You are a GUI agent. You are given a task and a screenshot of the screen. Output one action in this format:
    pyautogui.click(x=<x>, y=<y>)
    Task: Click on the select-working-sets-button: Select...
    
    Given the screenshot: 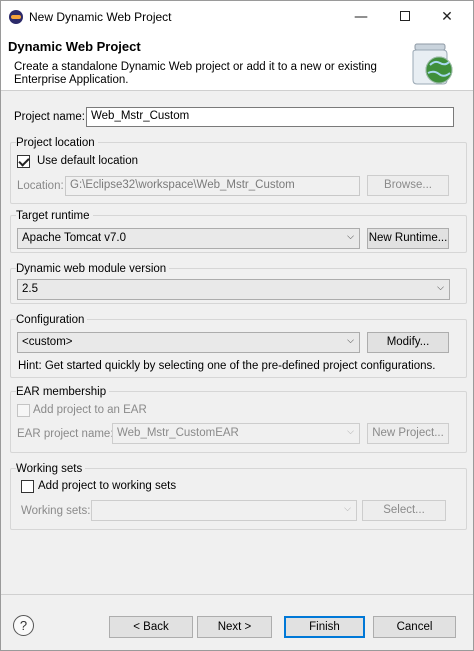 What is the action you would take?
    pyautogui.click(x=404, y=510)
    